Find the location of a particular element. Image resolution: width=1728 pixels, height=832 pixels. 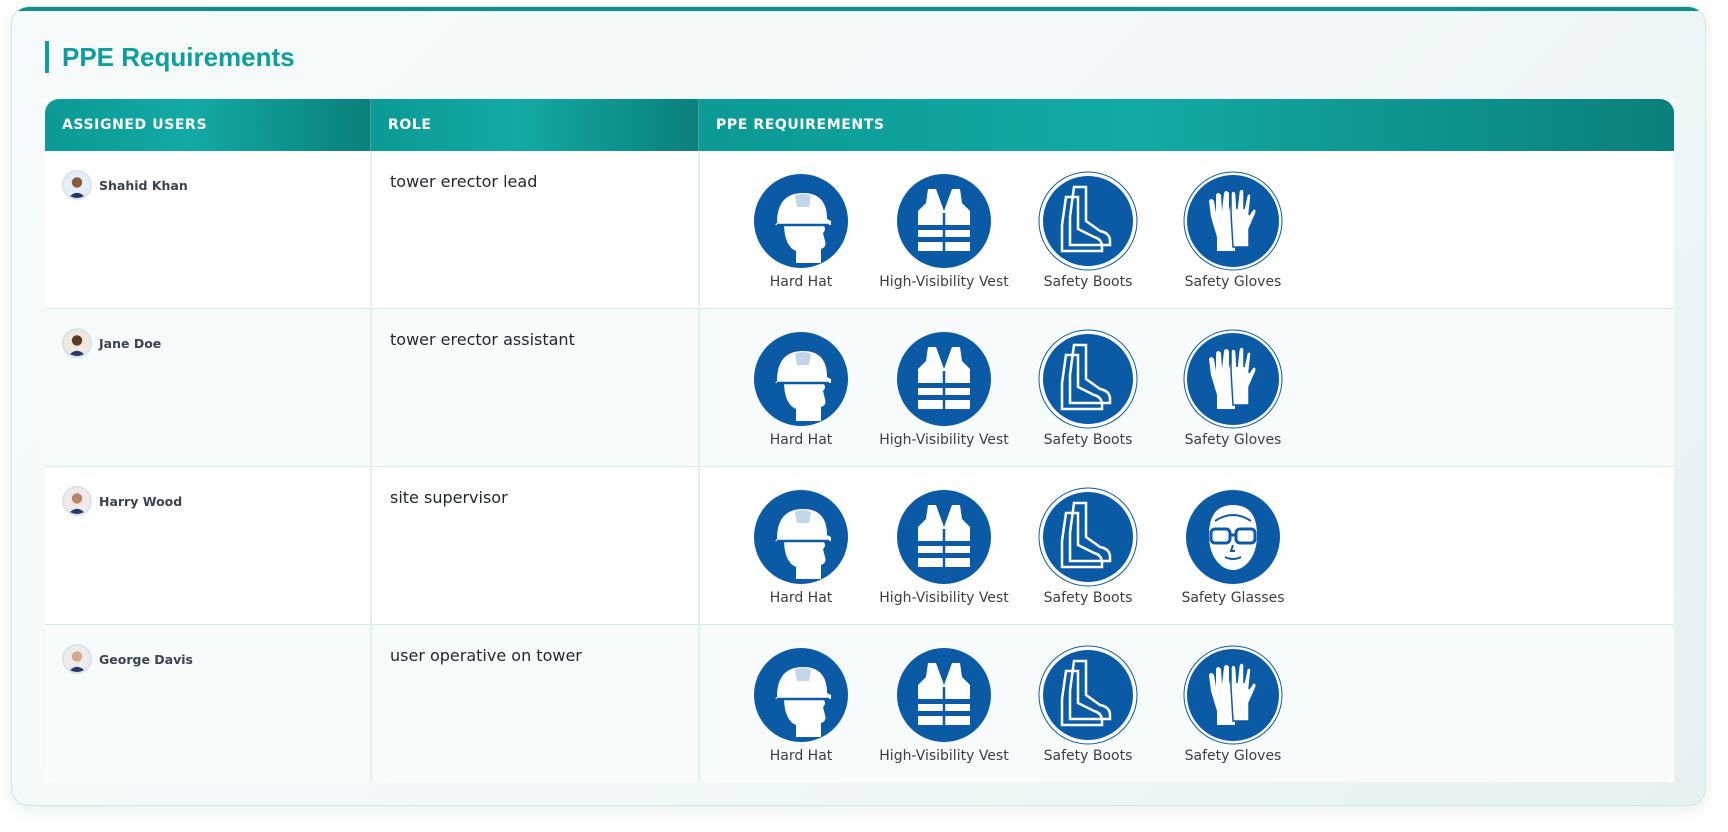

cell-assigned-user: Harry Wood is located at coordinates (207, 546).